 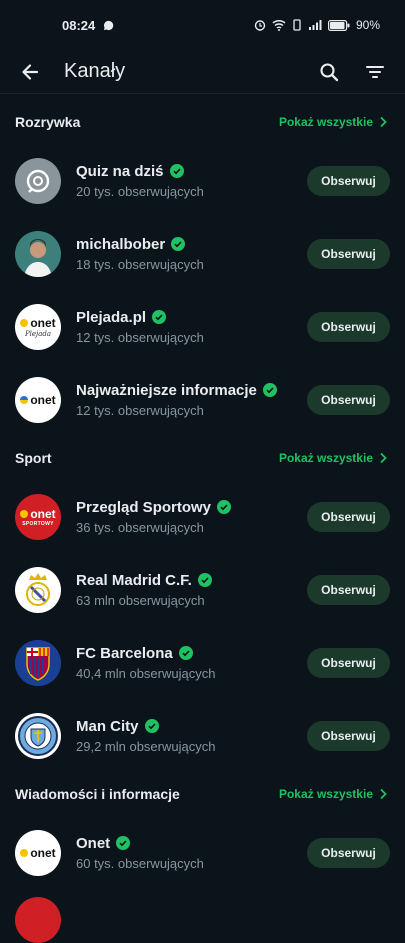 What do you see at coordinates (202, 458) in the screenshot?
I see `section-header-sport: Sport Pokaż wszystkie` at bounding box center [202, 458].